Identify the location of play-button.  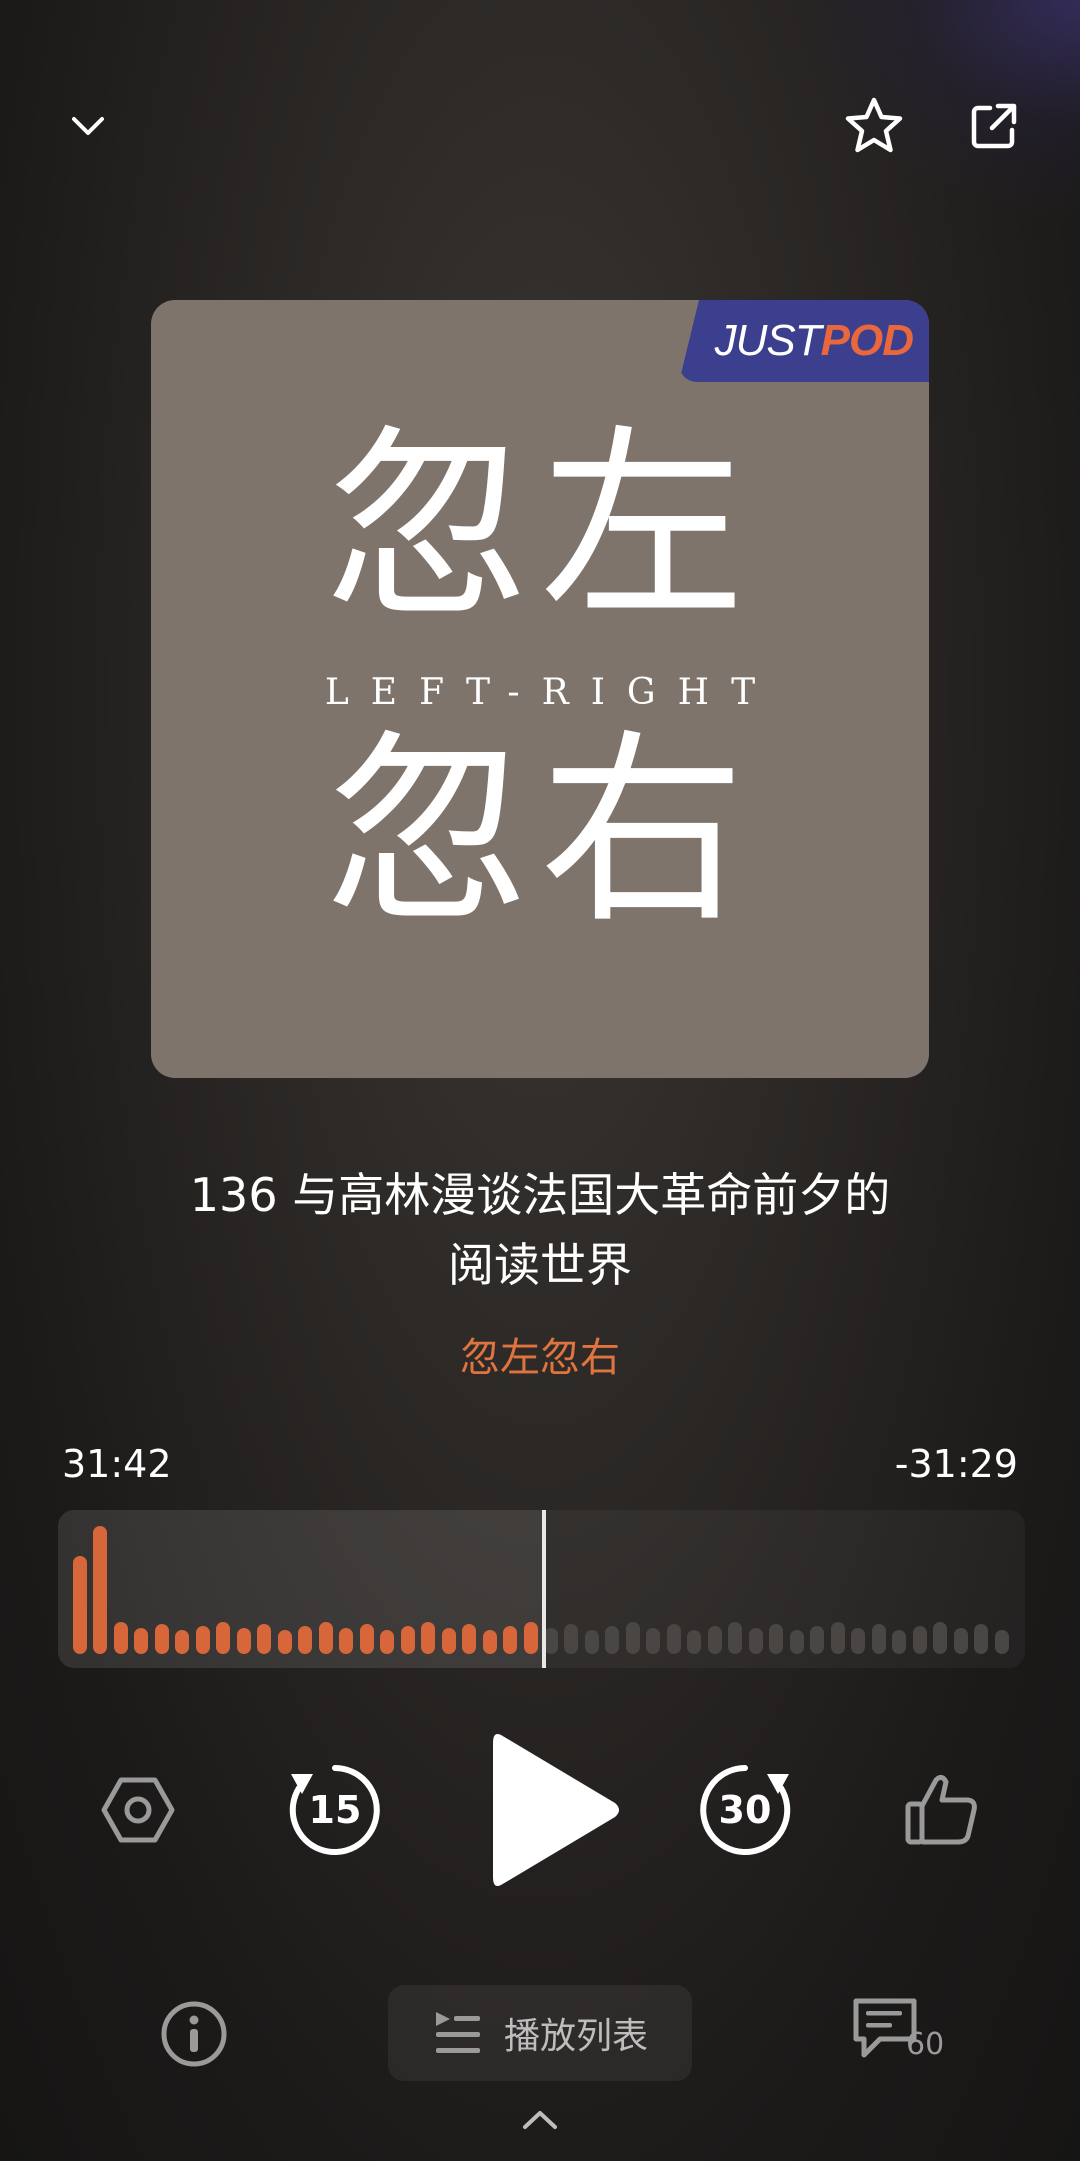
(553, 1810).